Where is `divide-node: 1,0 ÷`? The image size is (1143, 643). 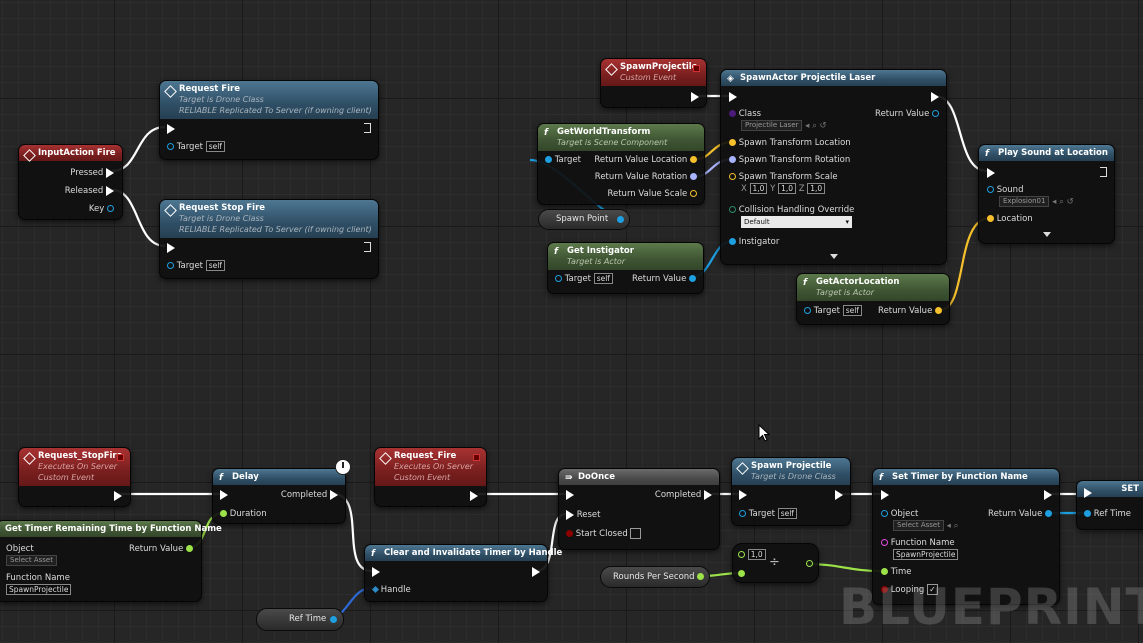
divide-node: 1,0 ÷ is located at coordinates (775, 563).